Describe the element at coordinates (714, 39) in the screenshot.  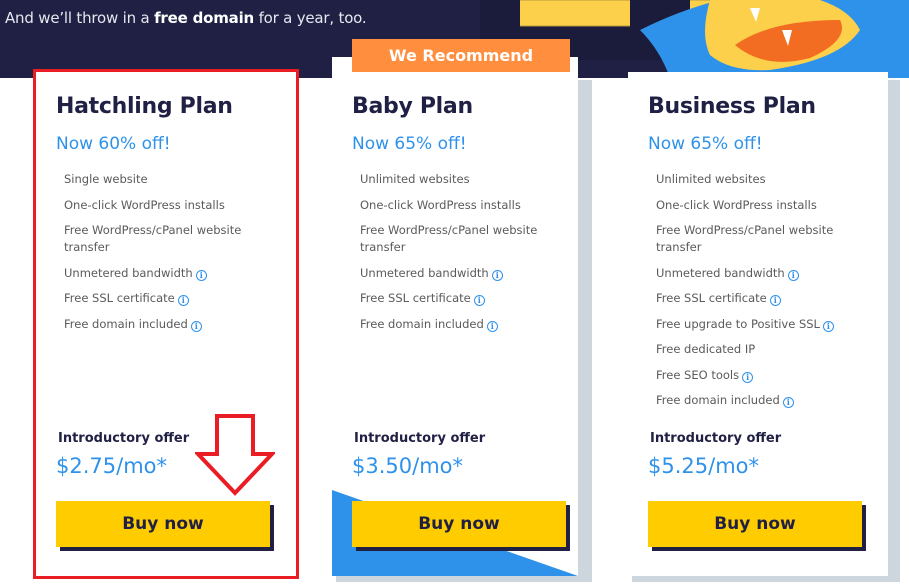
I see `mascot-illustration` at that location.